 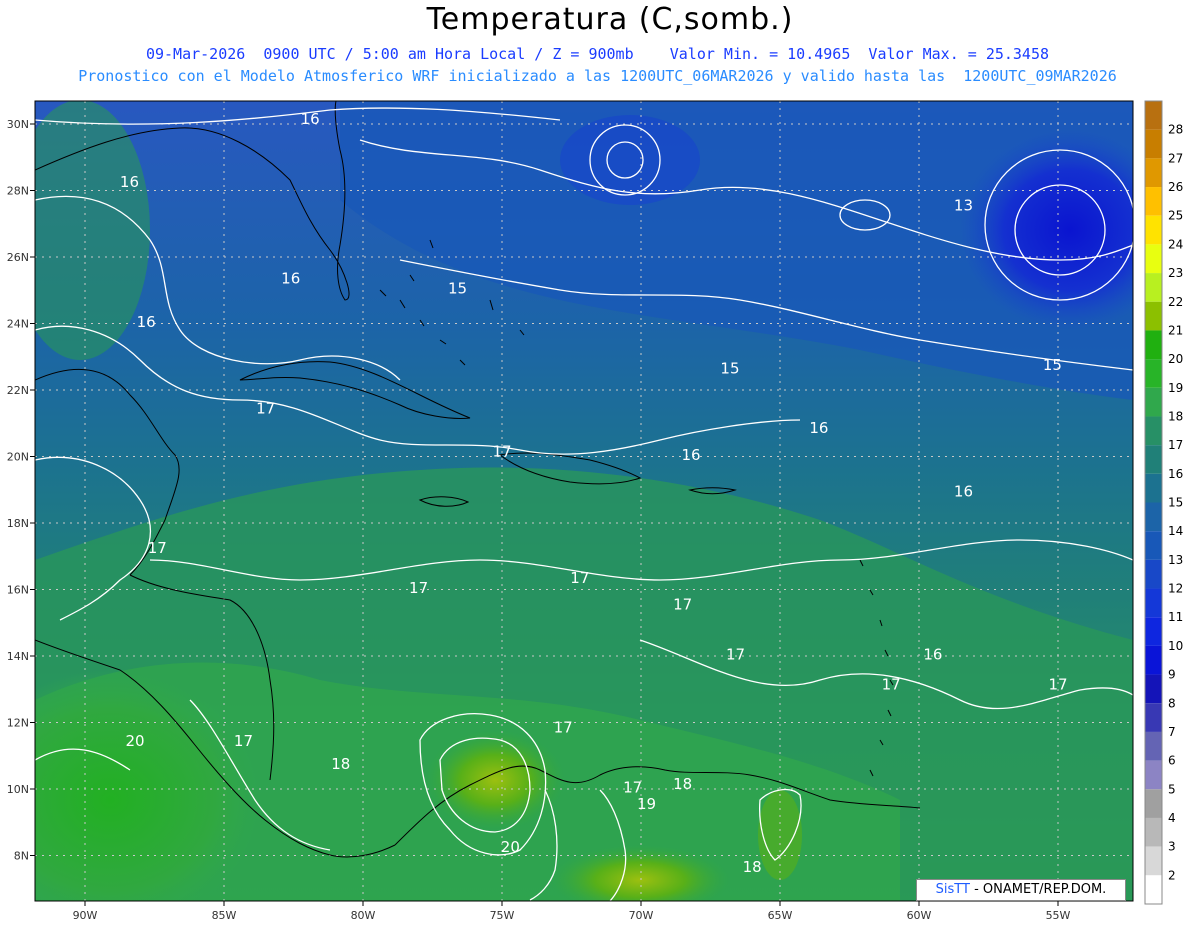 What do you see at coordinates (1175, 589) in the screenshot?
I see `colorbar-label: 12` at bounding box center [1175, 589].